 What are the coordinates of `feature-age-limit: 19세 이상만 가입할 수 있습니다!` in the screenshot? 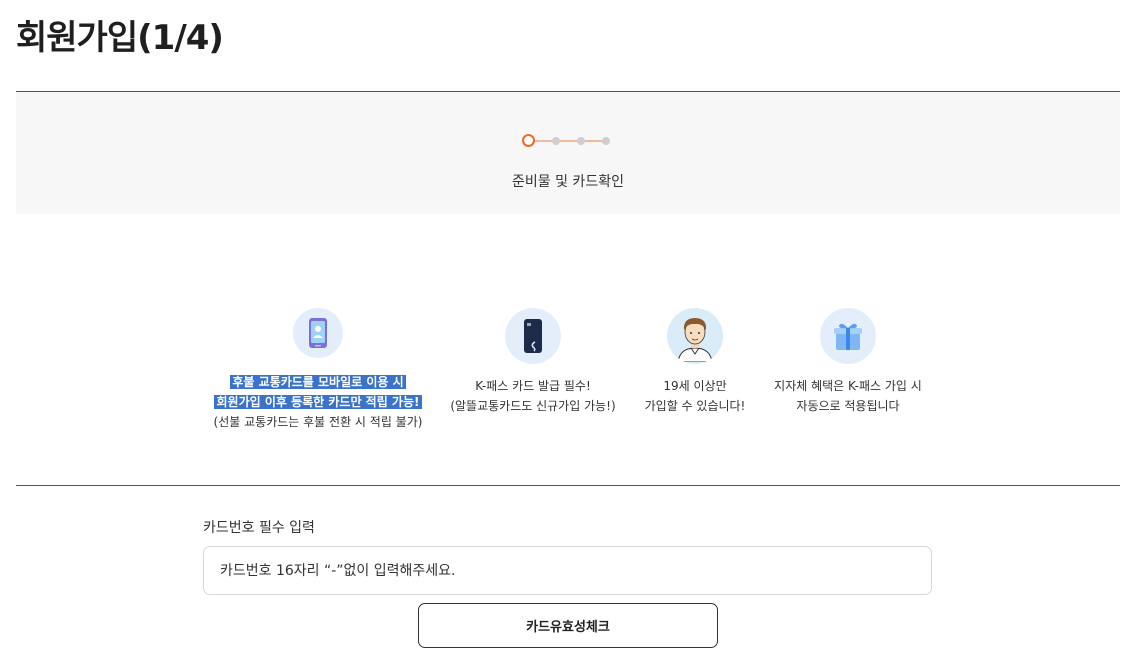 It's located at (695, 362).